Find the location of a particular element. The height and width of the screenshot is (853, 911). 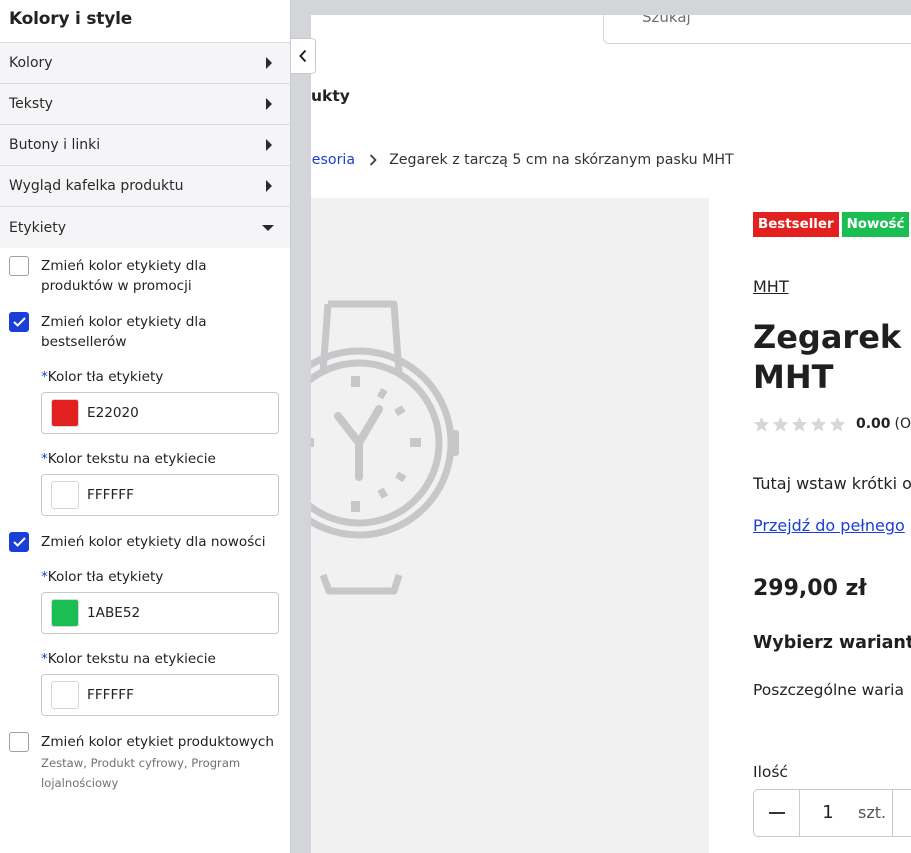

color-value: 1ABE52 is located at coordinates (114, 613).